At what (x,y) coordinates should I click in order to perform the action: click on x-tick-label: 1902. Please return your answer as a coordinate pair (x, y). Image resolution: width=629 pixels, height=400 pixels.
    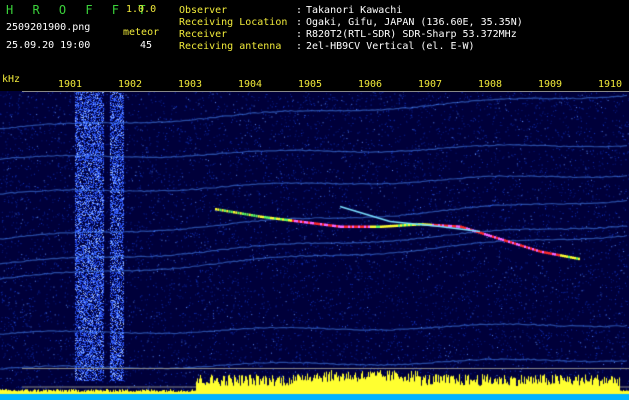
    Looking at the image, I should click on (130, 84).